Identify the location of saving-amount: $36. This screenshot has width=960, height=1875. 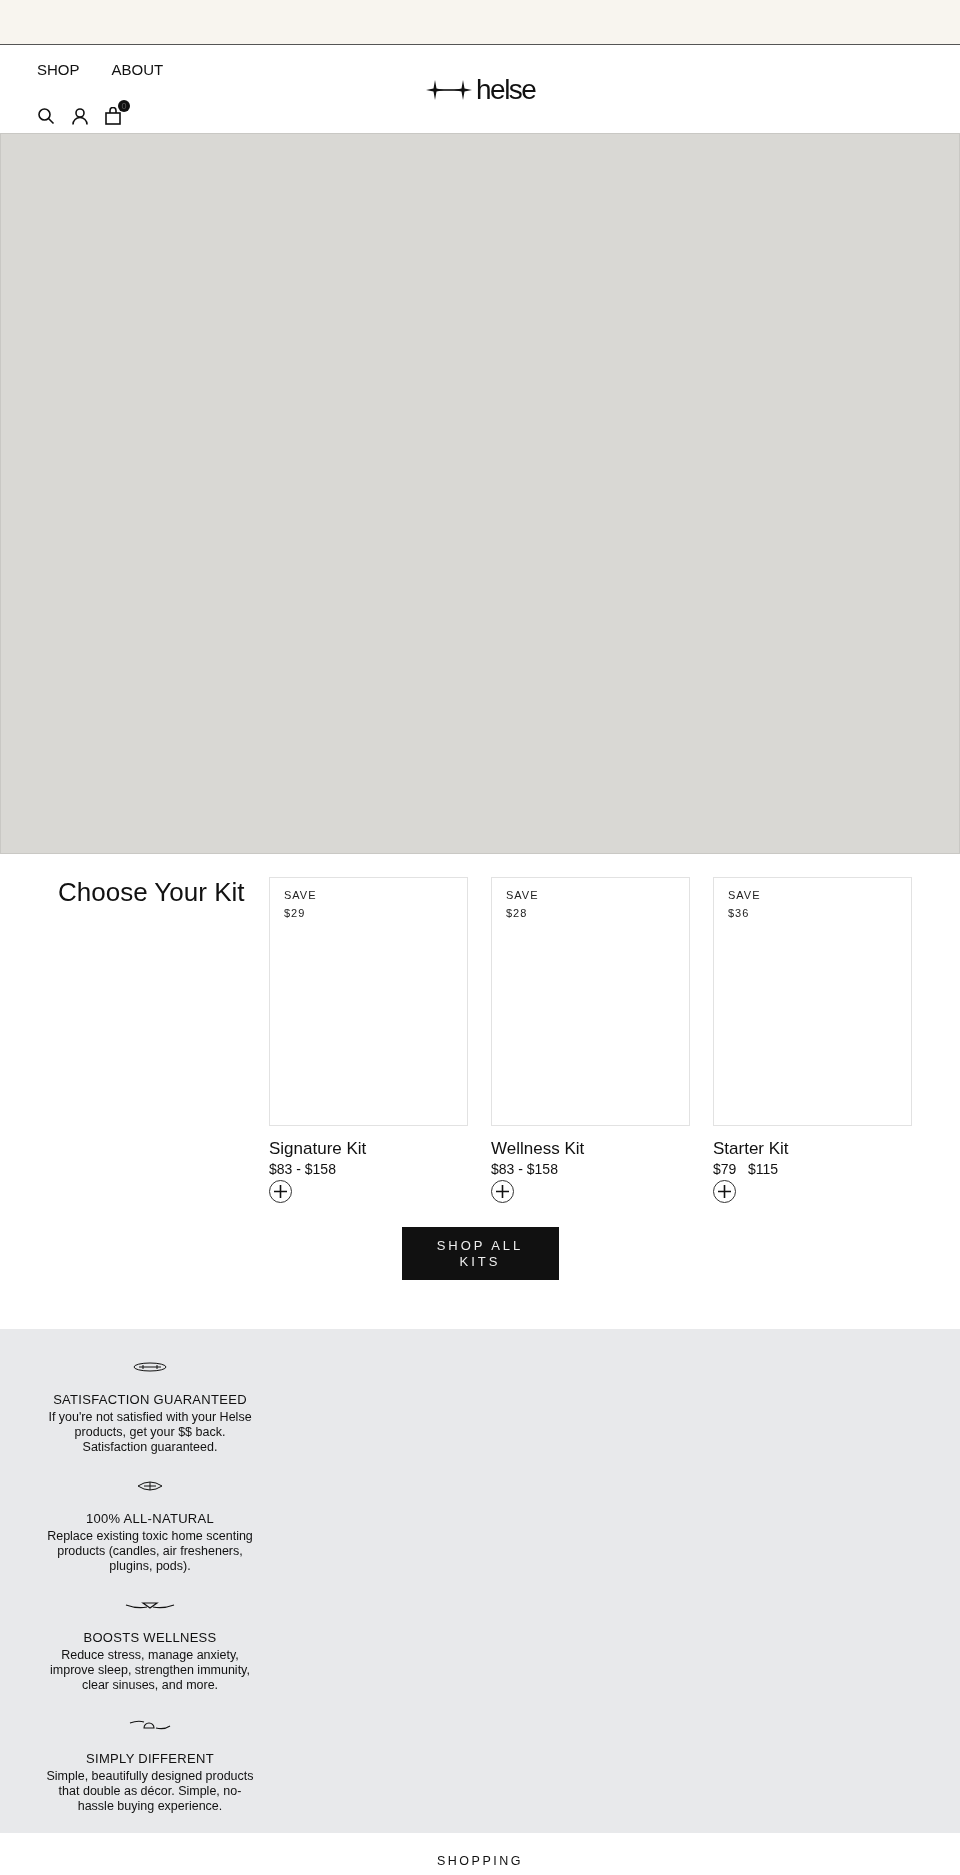
(739, 913).